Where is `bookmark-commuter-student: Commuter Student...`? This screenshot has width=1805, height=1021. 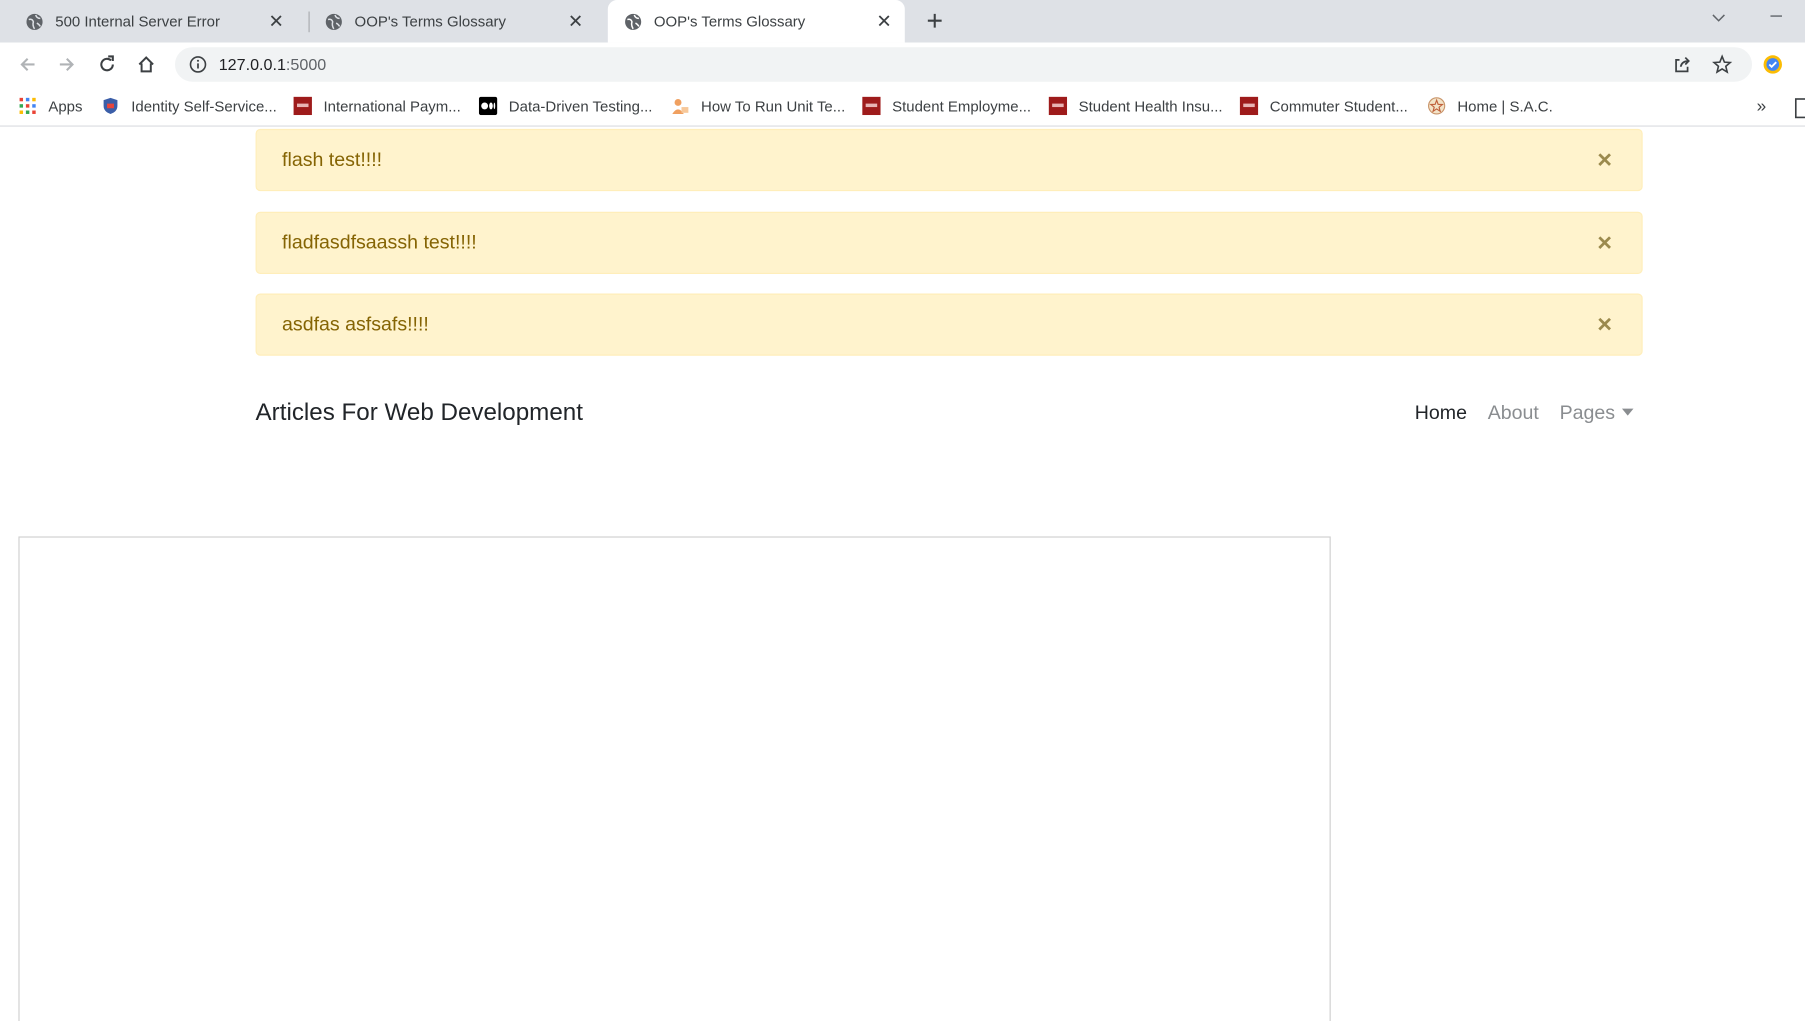
bookmark-commuter-student: Commuter Student... is located at coordinates (1323, 105).